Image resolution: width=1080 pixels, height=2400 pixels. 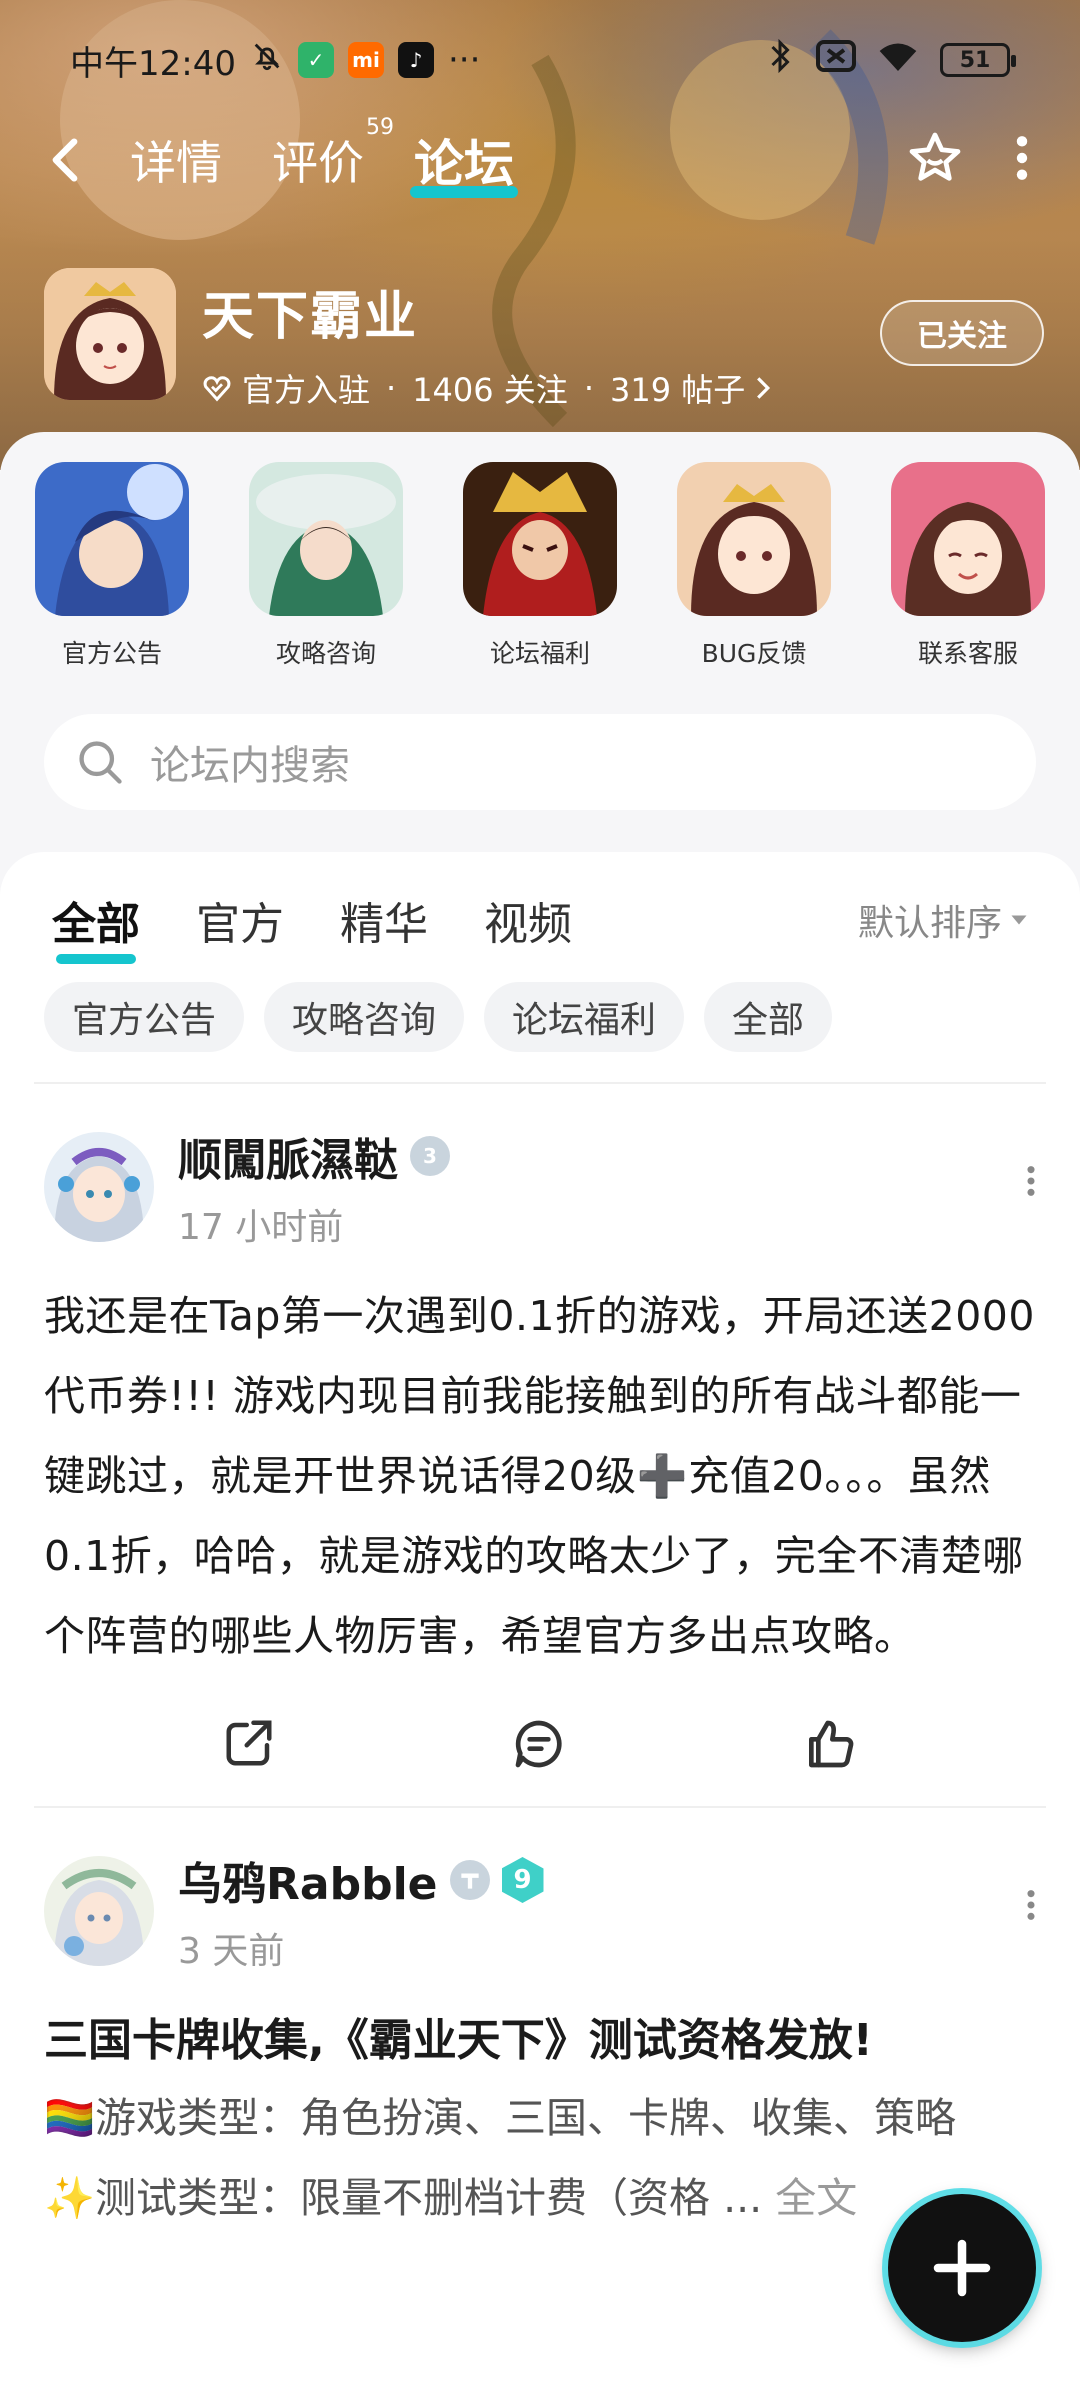 What do you see at coordinates (365, 60) in the screenshot?
I see `mi-app-icon: mi` at bounding box center [365, 60].